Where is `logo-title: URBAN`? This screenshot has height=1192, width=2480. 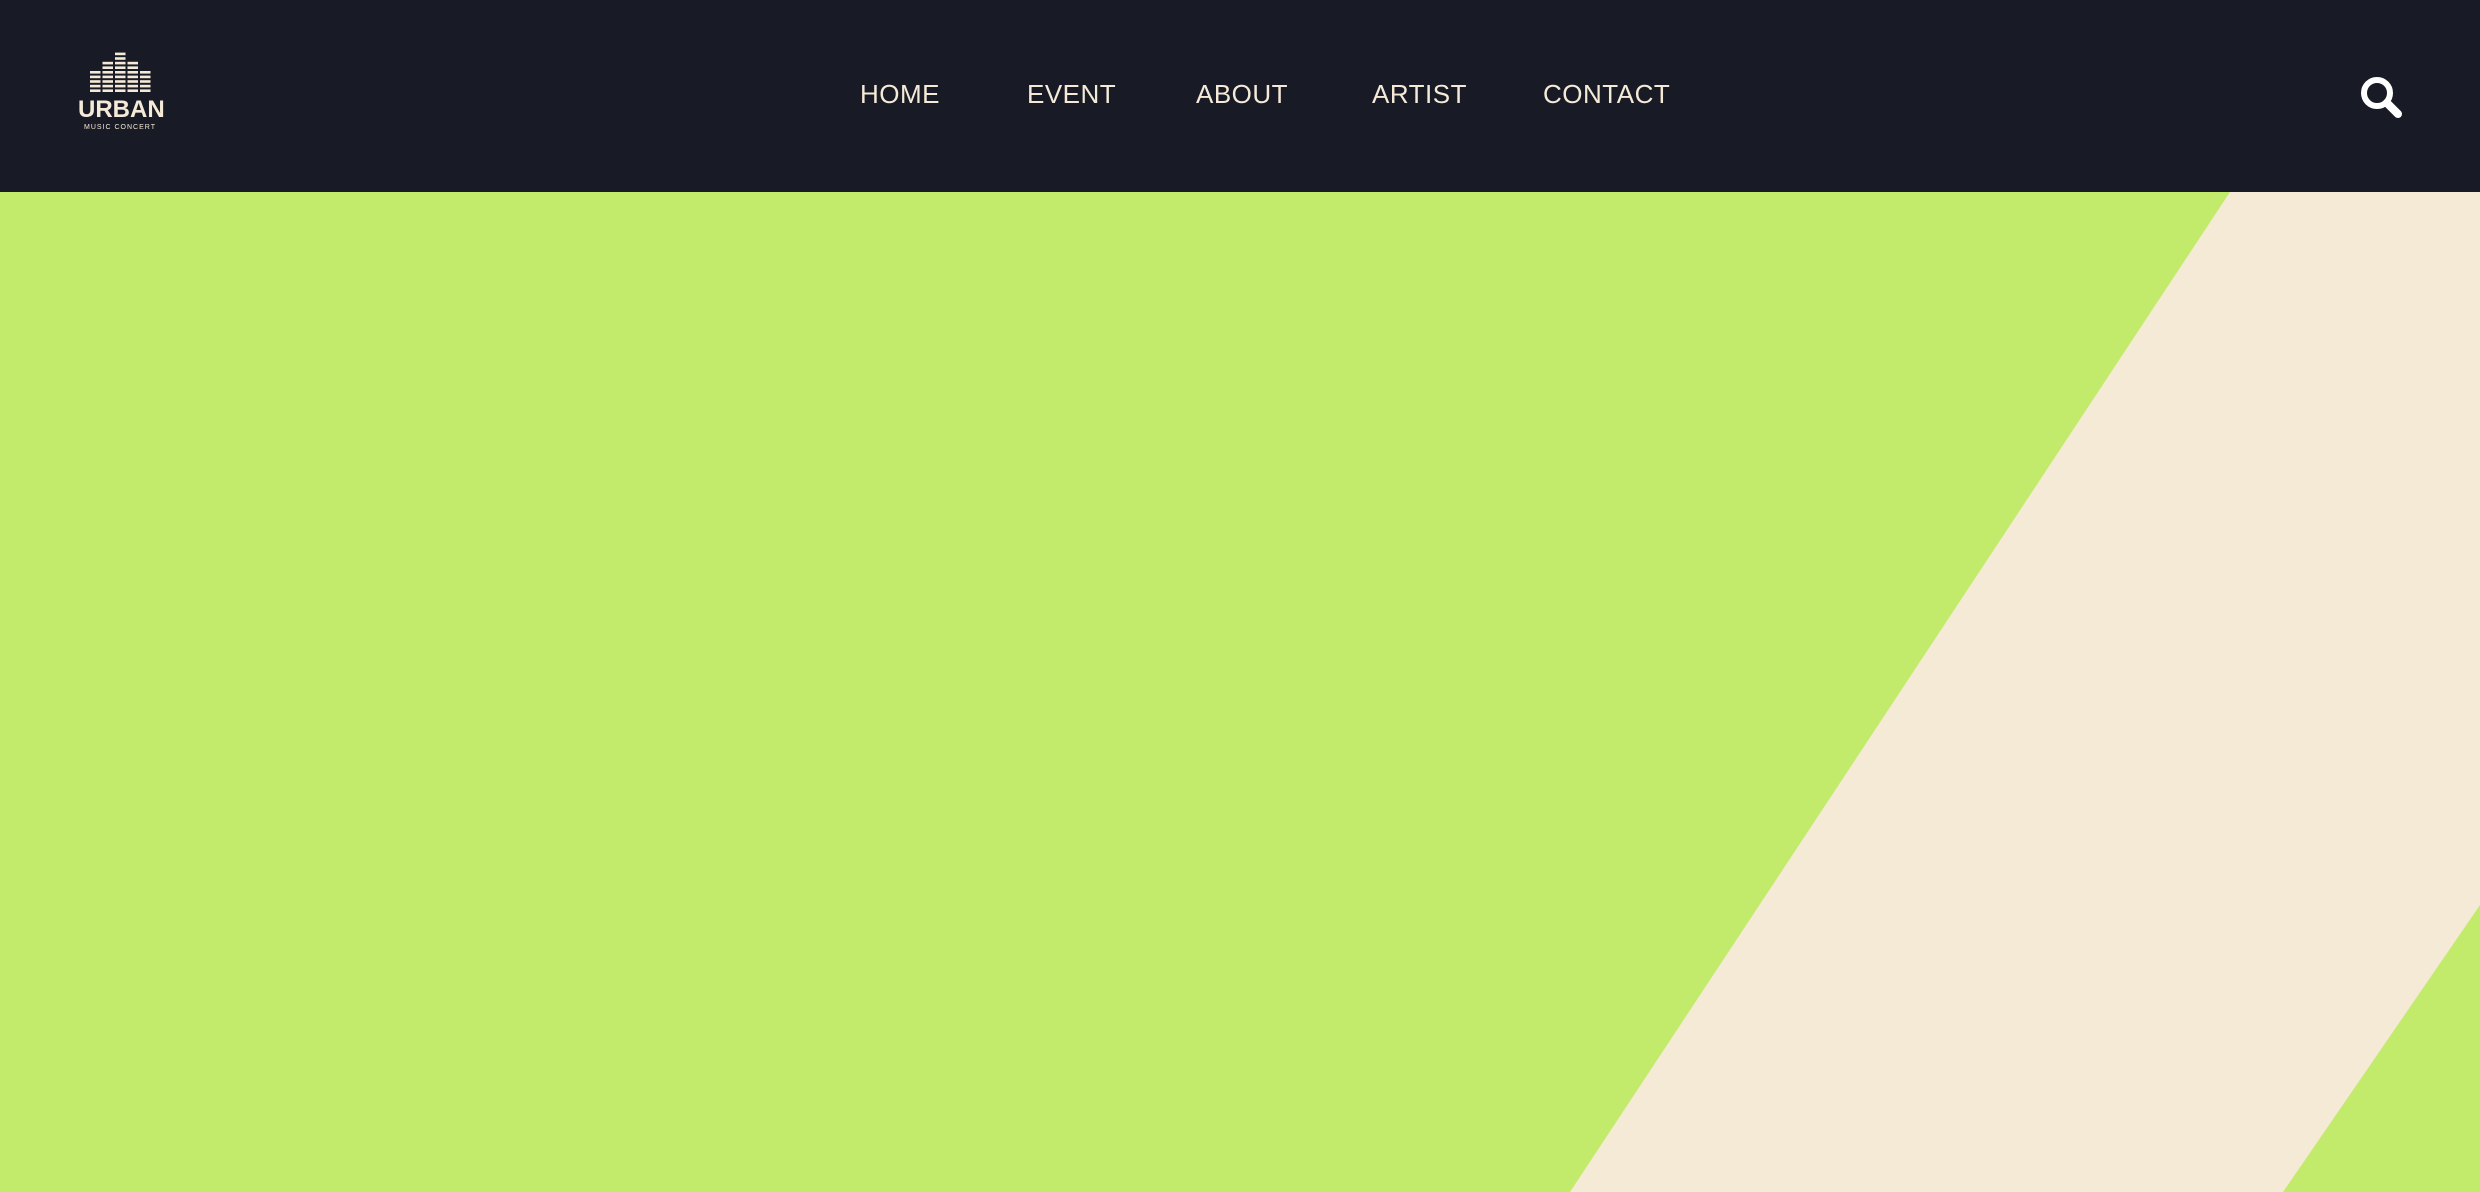 logo-title: URBAN is located at coordinates (121, 109).